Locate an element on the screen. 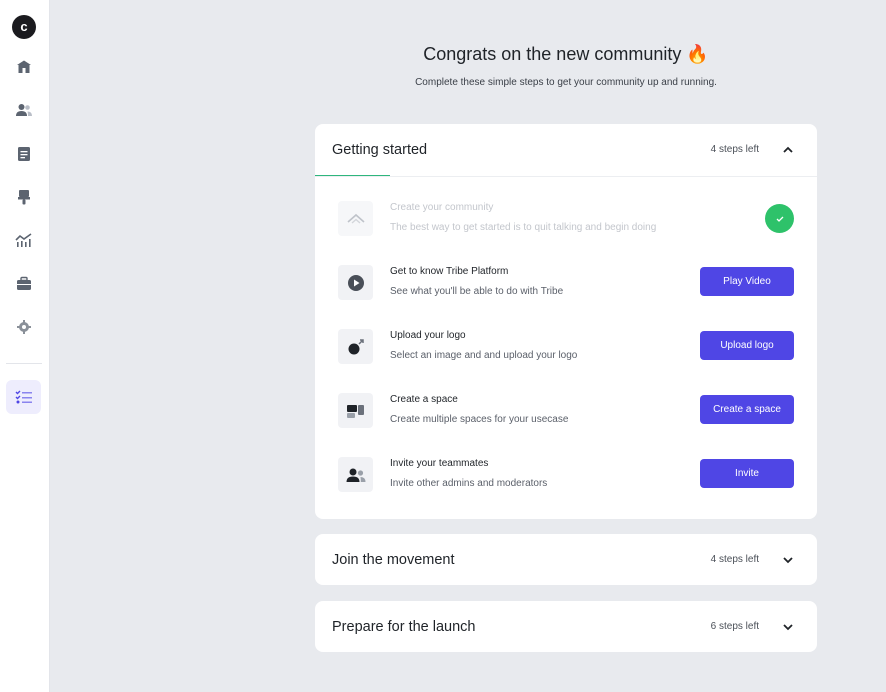 The width and height of the screenshot is (886, 692). page-title: Congrats on the new community 🔥 is located at coordinates (566, 54).